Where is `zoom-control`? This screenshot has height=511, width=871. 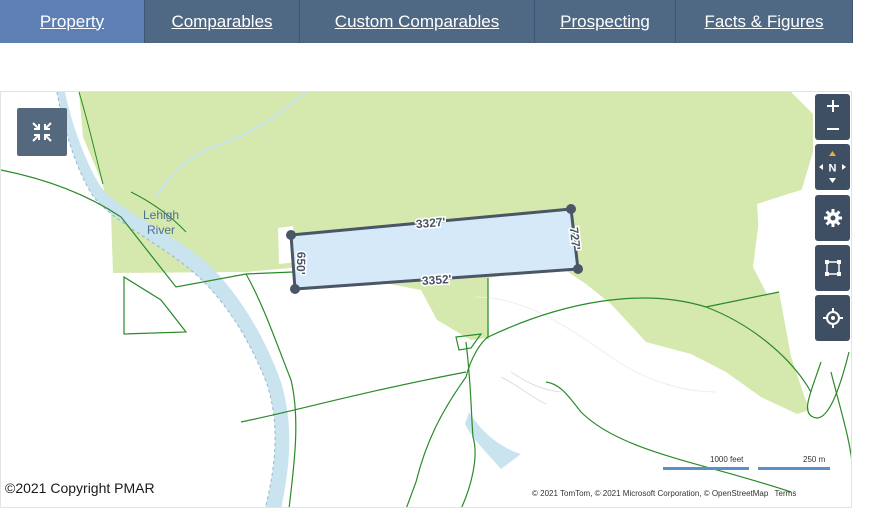 zoom-control is located at coordinates (832, 117).